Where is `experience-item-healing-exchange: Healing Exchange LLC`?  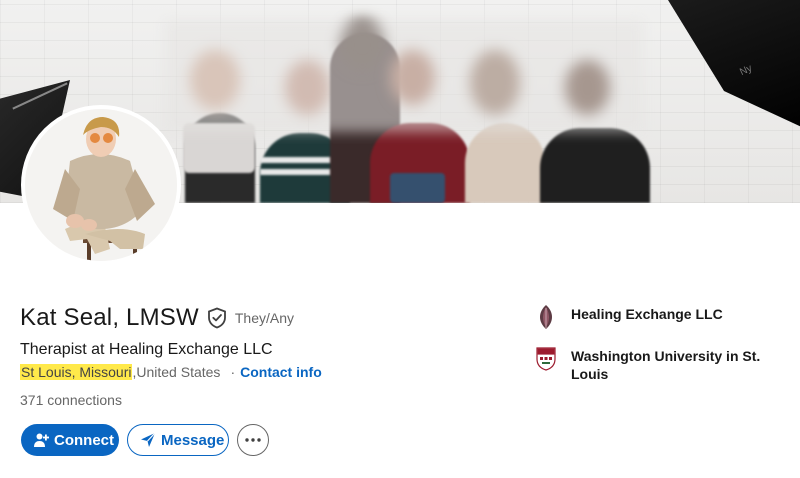
experience-item-healing-exchange: Healing Exchange LLC is located at coordinates (653, 317).